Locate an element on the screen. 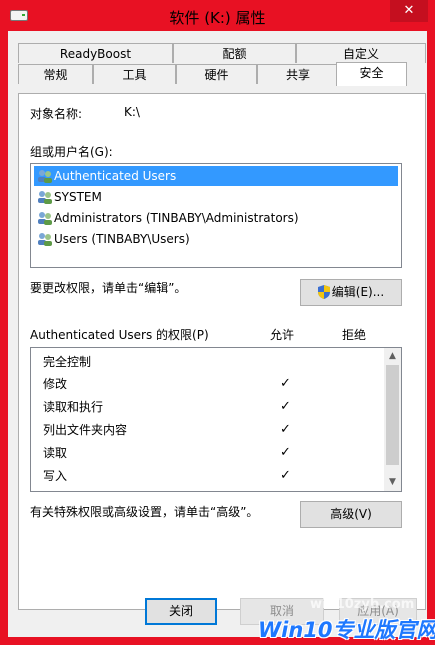 The height and width of the screenshot is (645, 435). tab-customize: 自定义 is located at coordinates (361, 53).